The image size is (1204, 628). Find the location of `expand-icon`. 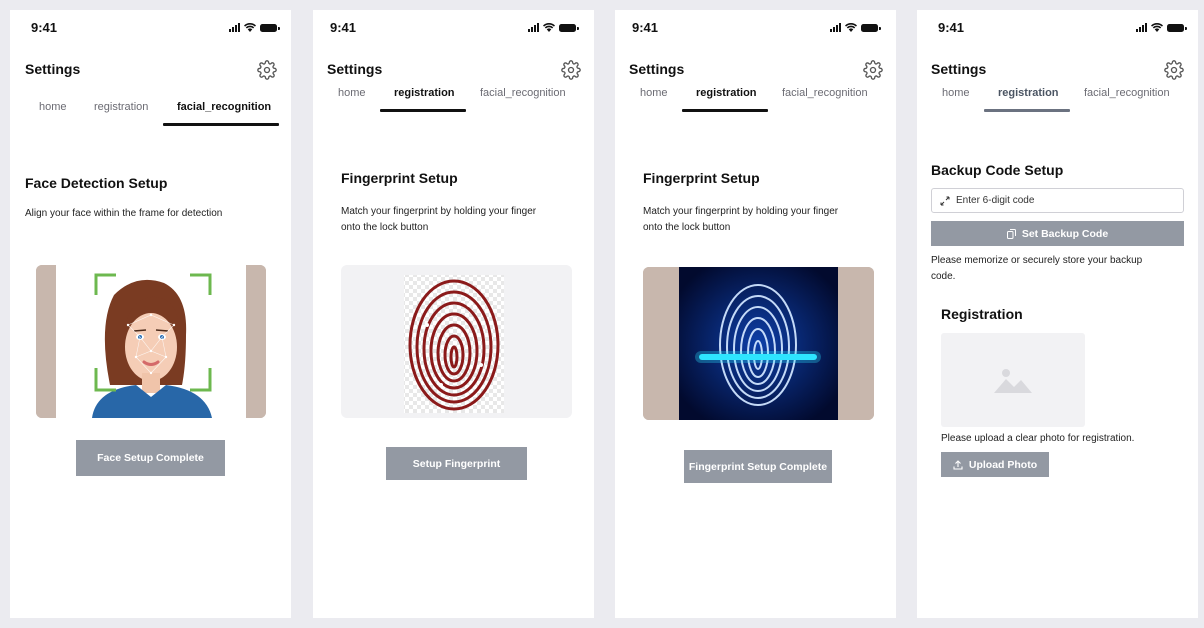

expand-icon is located at coordinates (945, 200).